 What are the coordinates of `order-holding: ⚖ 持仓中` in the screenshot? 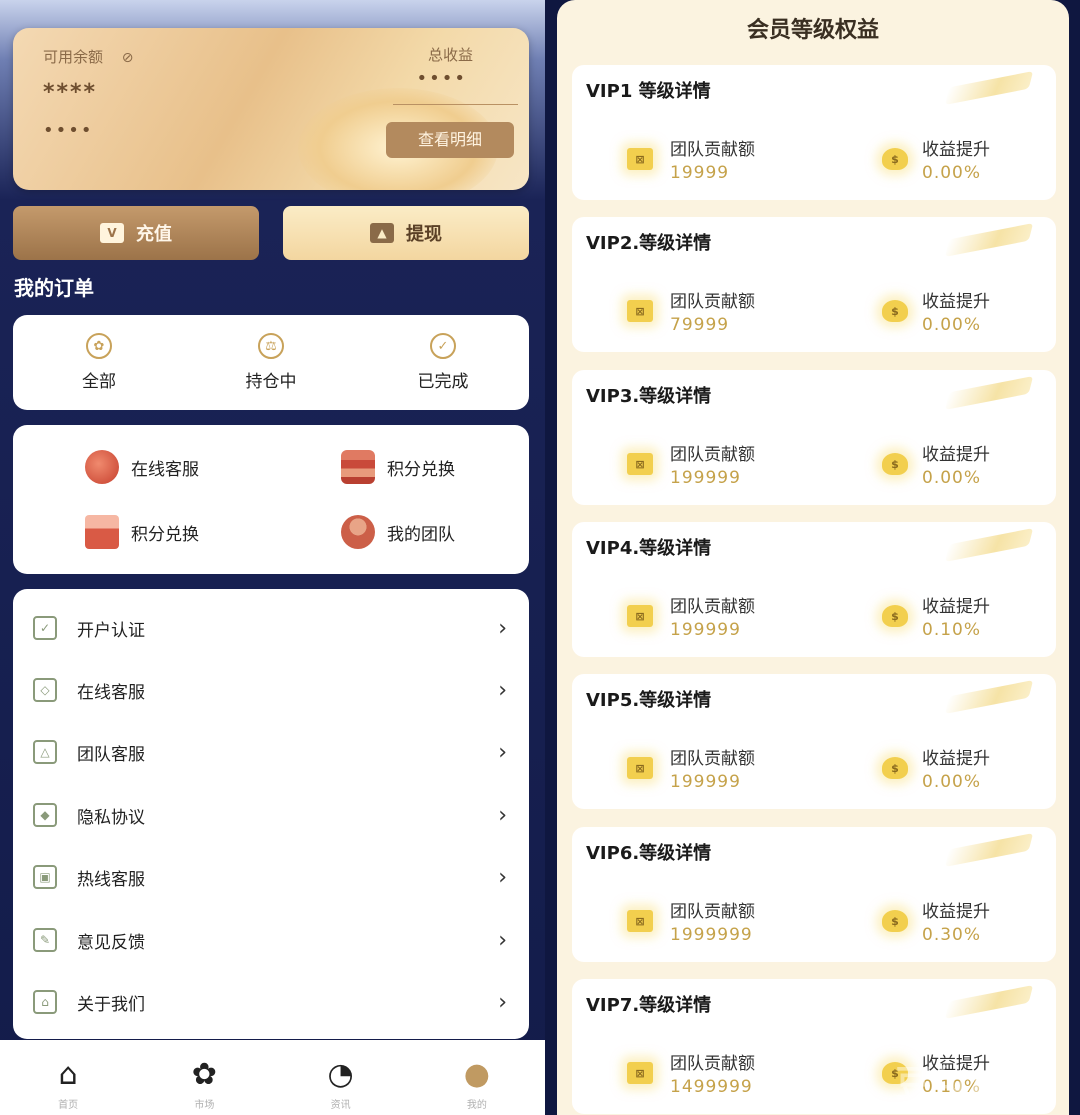 It's located at (271, 362).